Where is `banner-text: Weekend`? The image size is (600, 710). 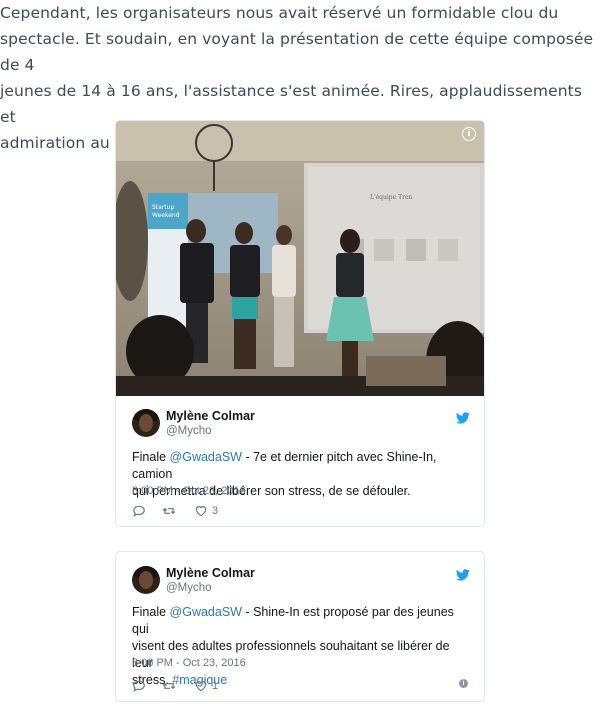 banner-text: Weekend is located at coordinates (166, 215).